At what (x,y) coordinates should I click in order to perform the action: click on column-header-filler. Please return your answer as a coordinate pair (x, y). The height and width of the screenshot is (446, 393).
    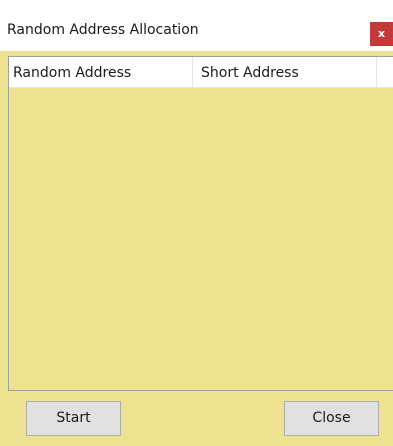
    Looking at the image, I should click on (385, 72).